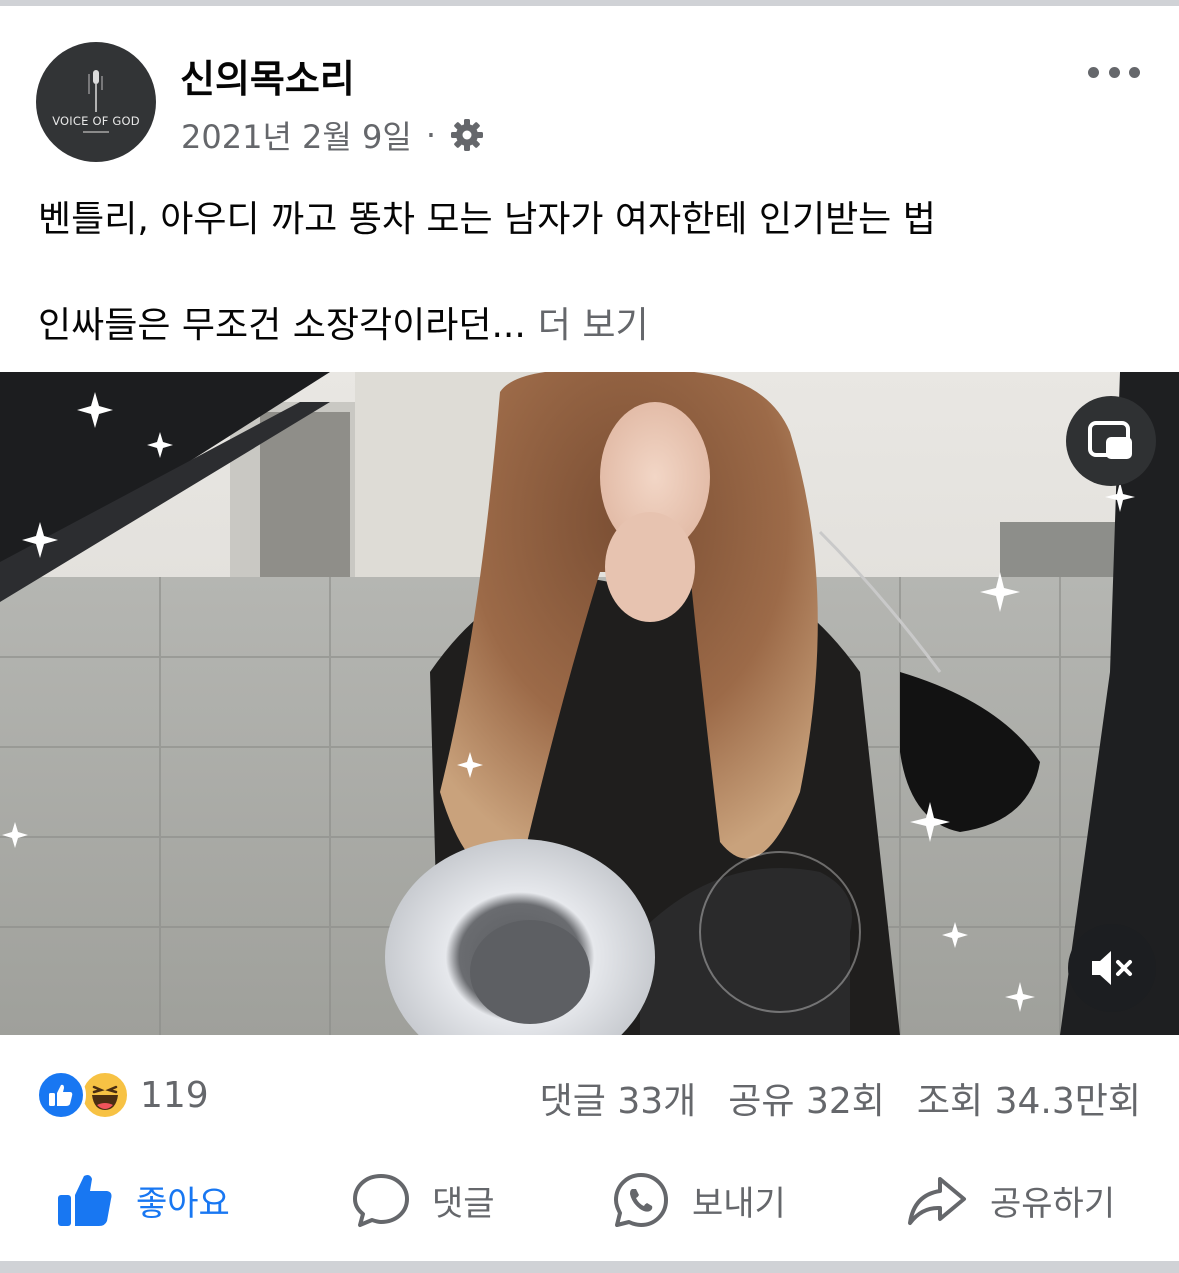 The image size is (1179, 1273). What do you see at coordinates (267, 75) in the screenshot?
I see `page-name: 신의목소리` at bounding box center [267, 75].